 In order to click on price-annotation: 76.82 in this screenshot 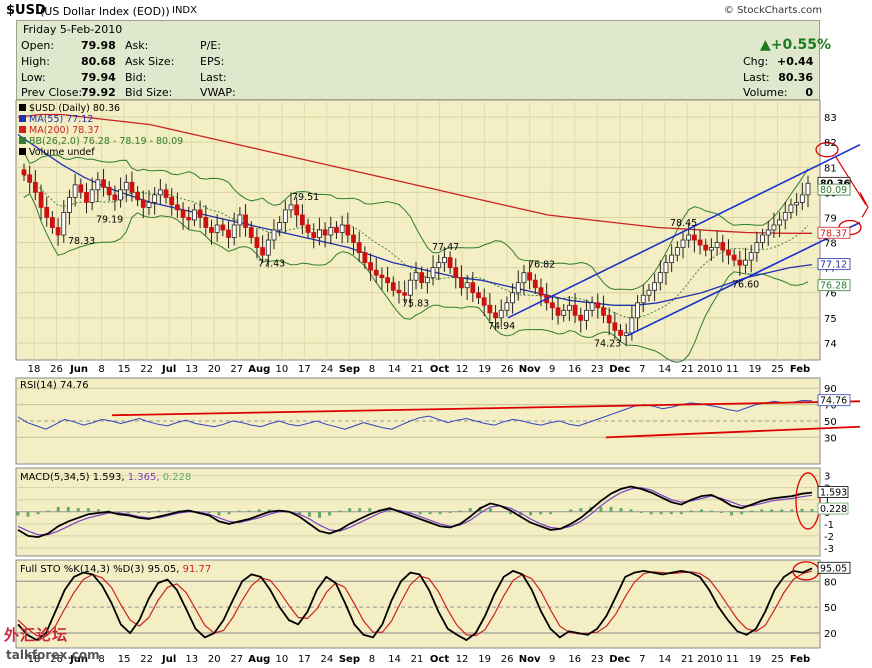, I will do `click(541, 265)`.